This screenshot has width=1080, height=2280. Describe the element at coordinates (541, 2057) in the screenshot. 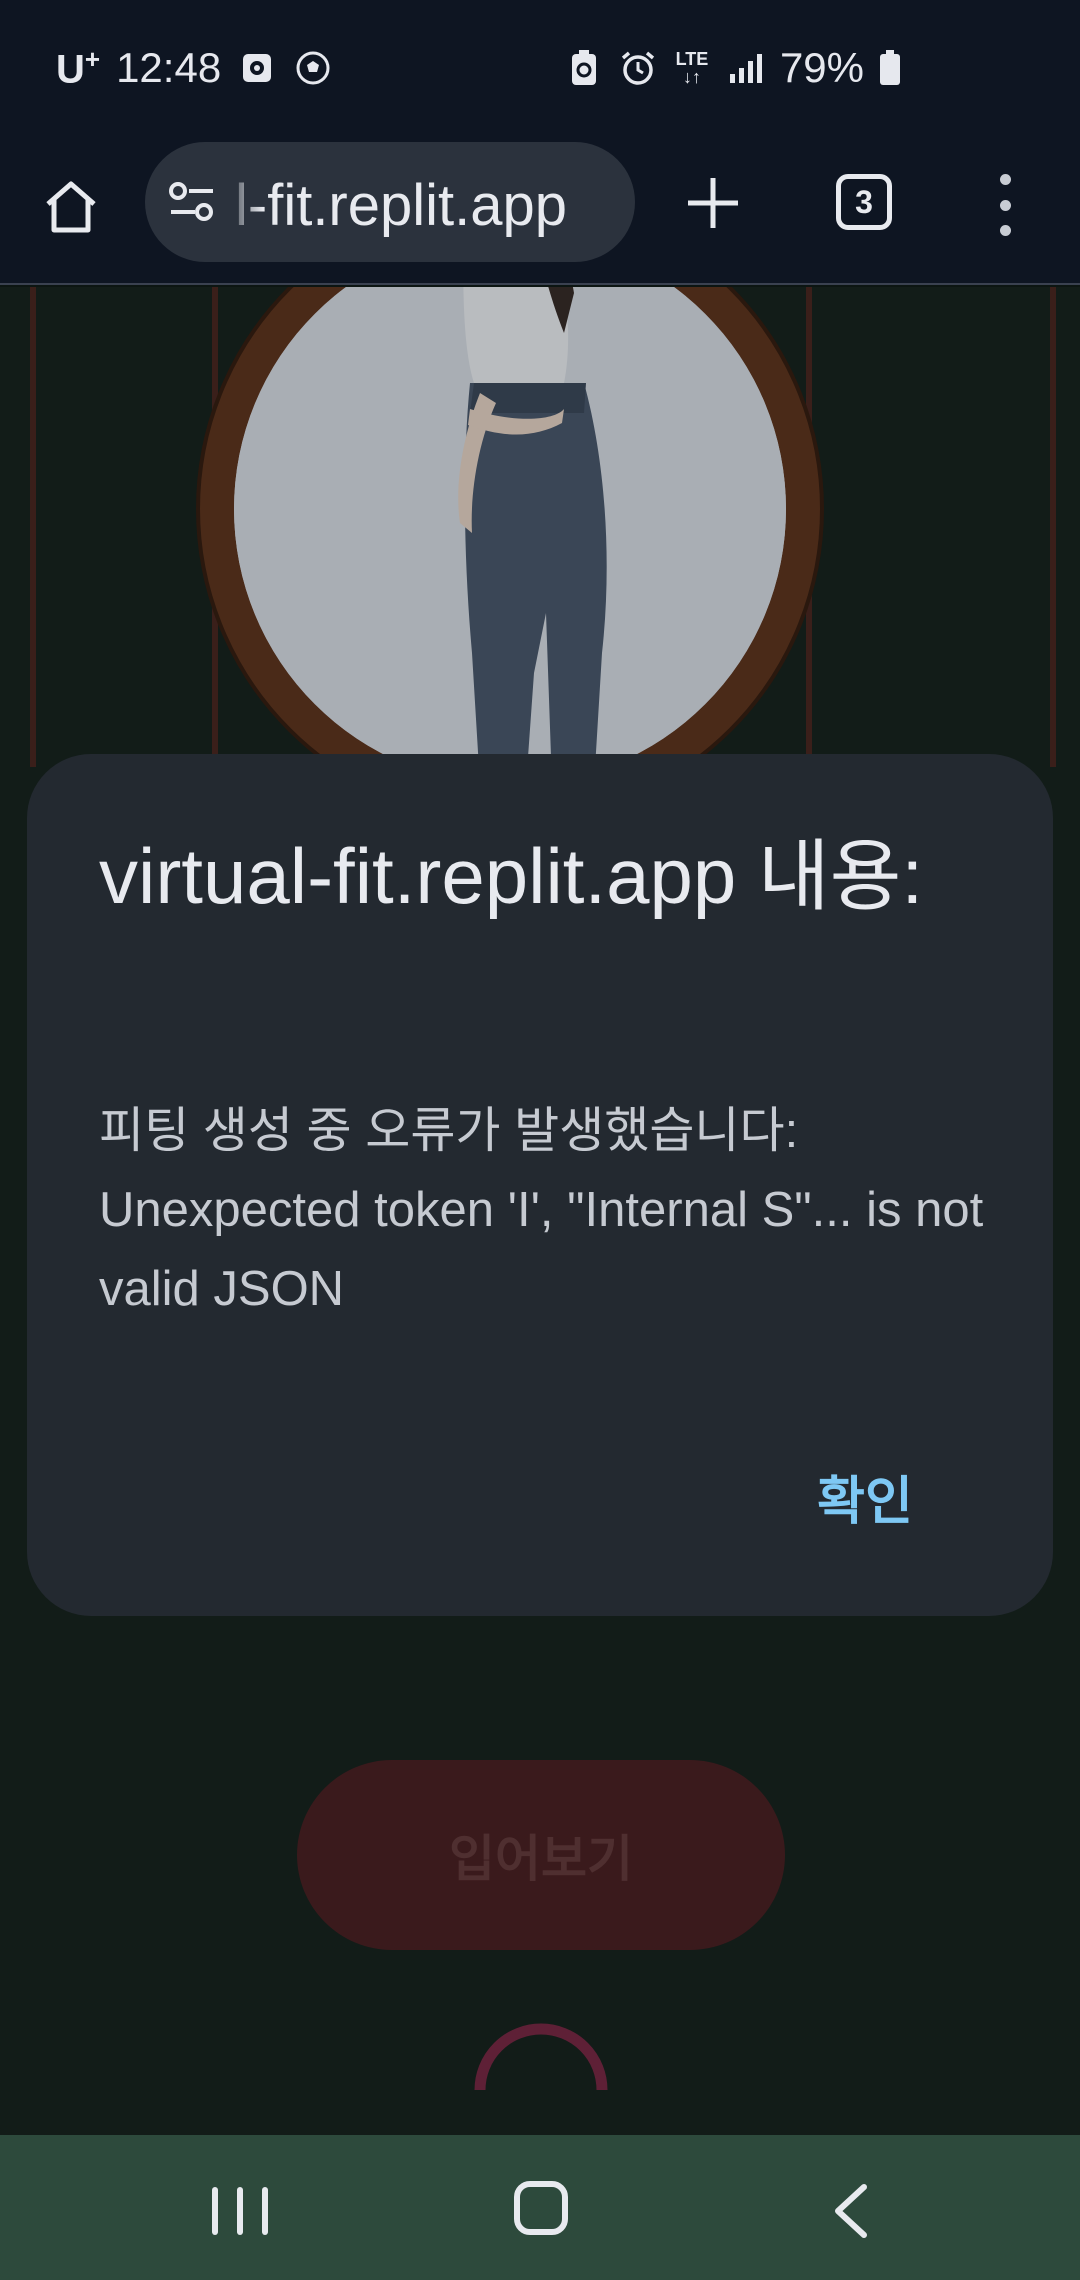

I see `loading-spinner` at that location.